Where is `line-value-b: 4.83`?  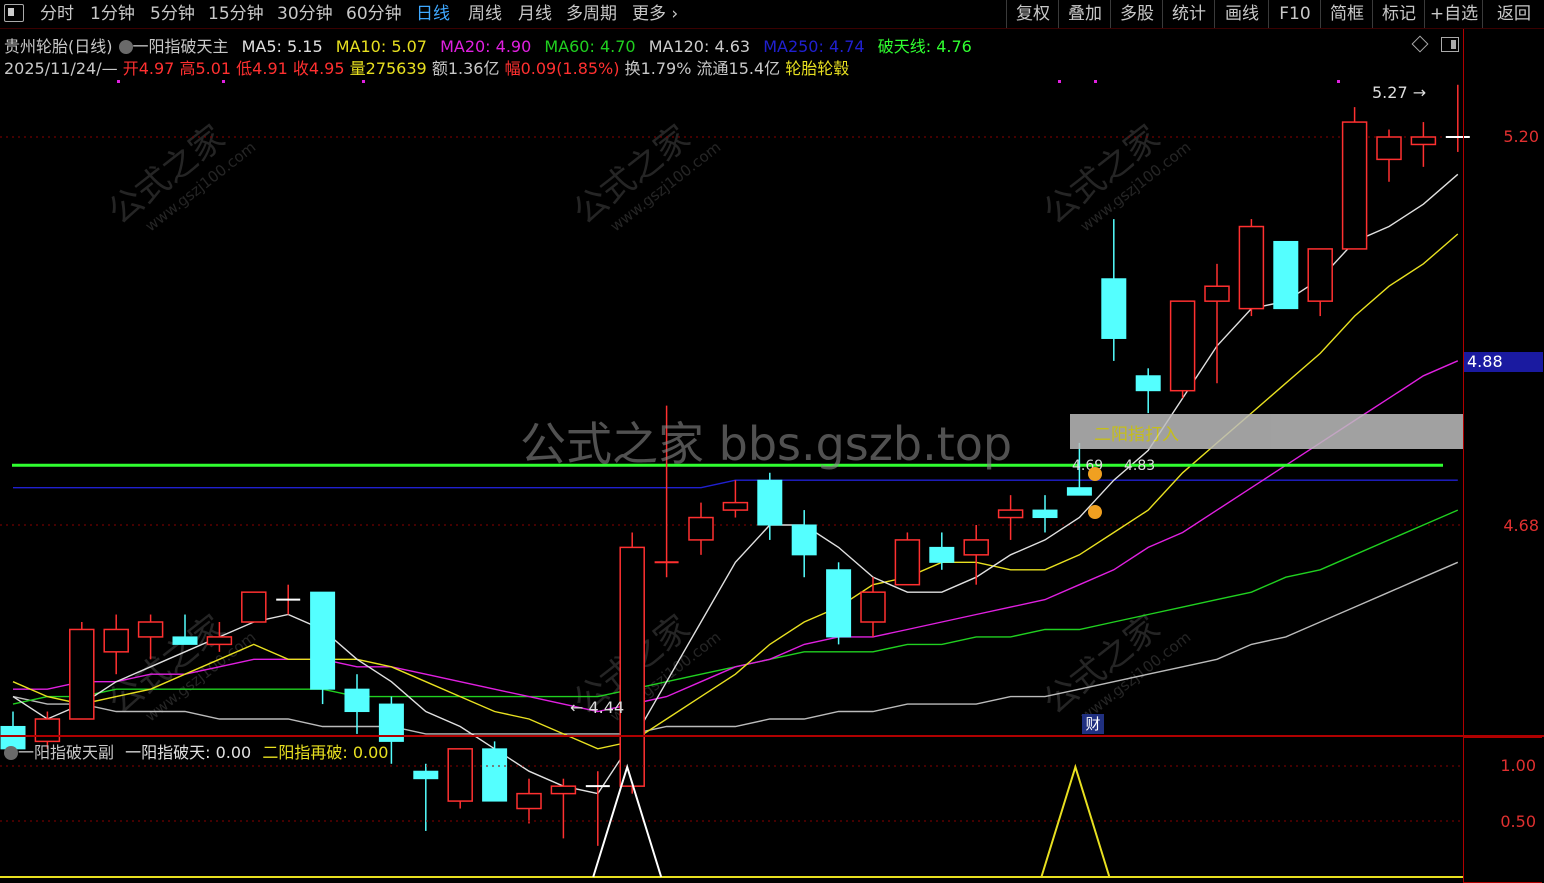
line-value-b: 4.83 is located at coordinates (1139, 466).